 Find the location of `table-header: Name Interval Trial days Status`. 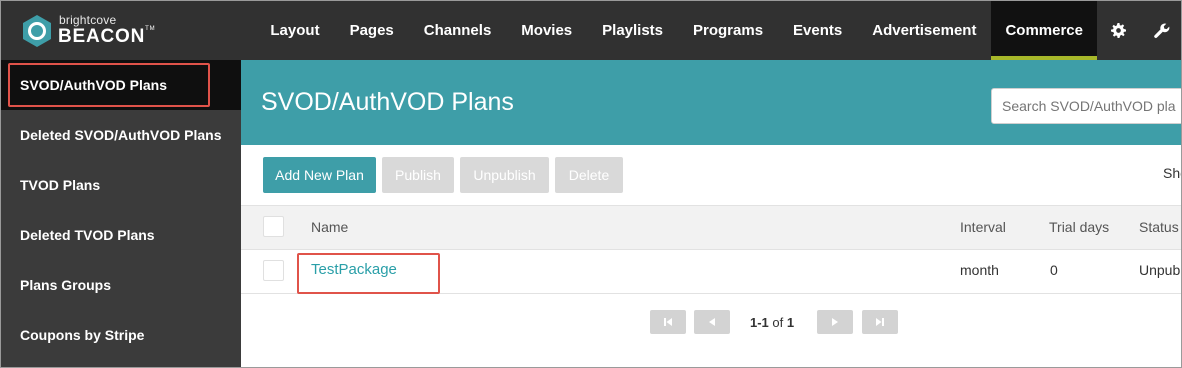

table-header: Name Interval Trial days Status is located at coordinates (711, 227).